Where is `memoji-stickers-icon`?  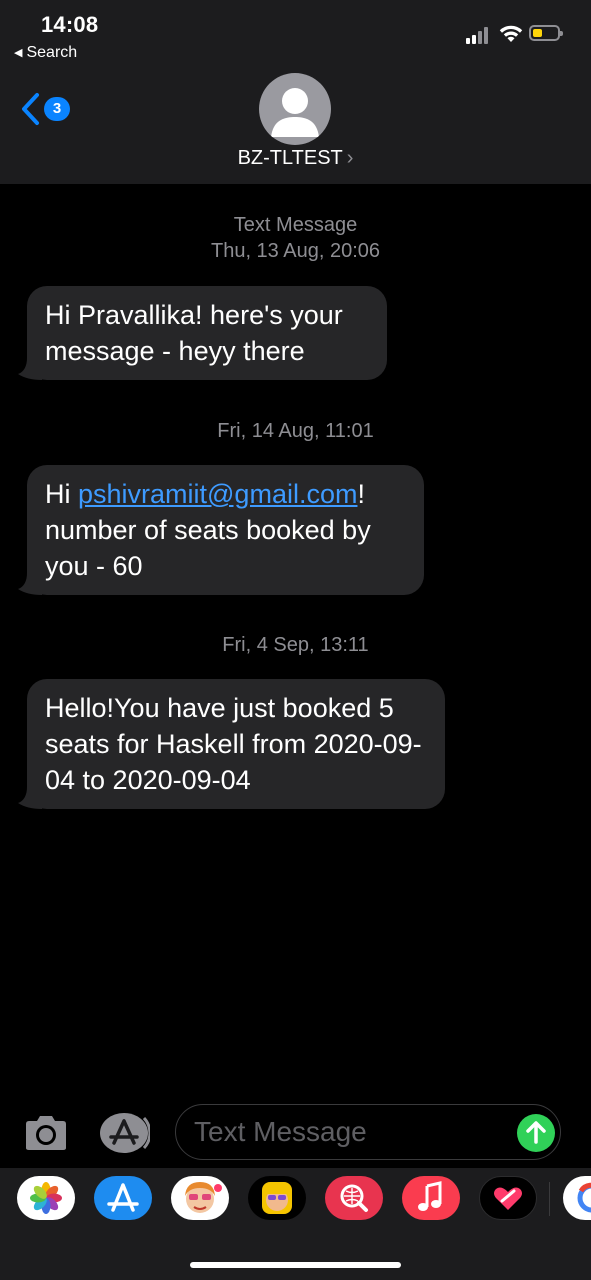
memoji-stickers-icon is located at coordinates (200, 1198).